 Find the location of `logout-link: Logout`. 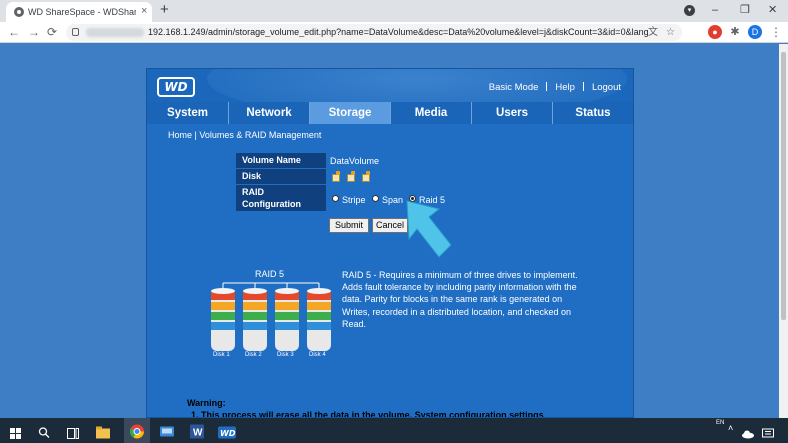

logout-link: Logout is located at coordinates (606, 87).